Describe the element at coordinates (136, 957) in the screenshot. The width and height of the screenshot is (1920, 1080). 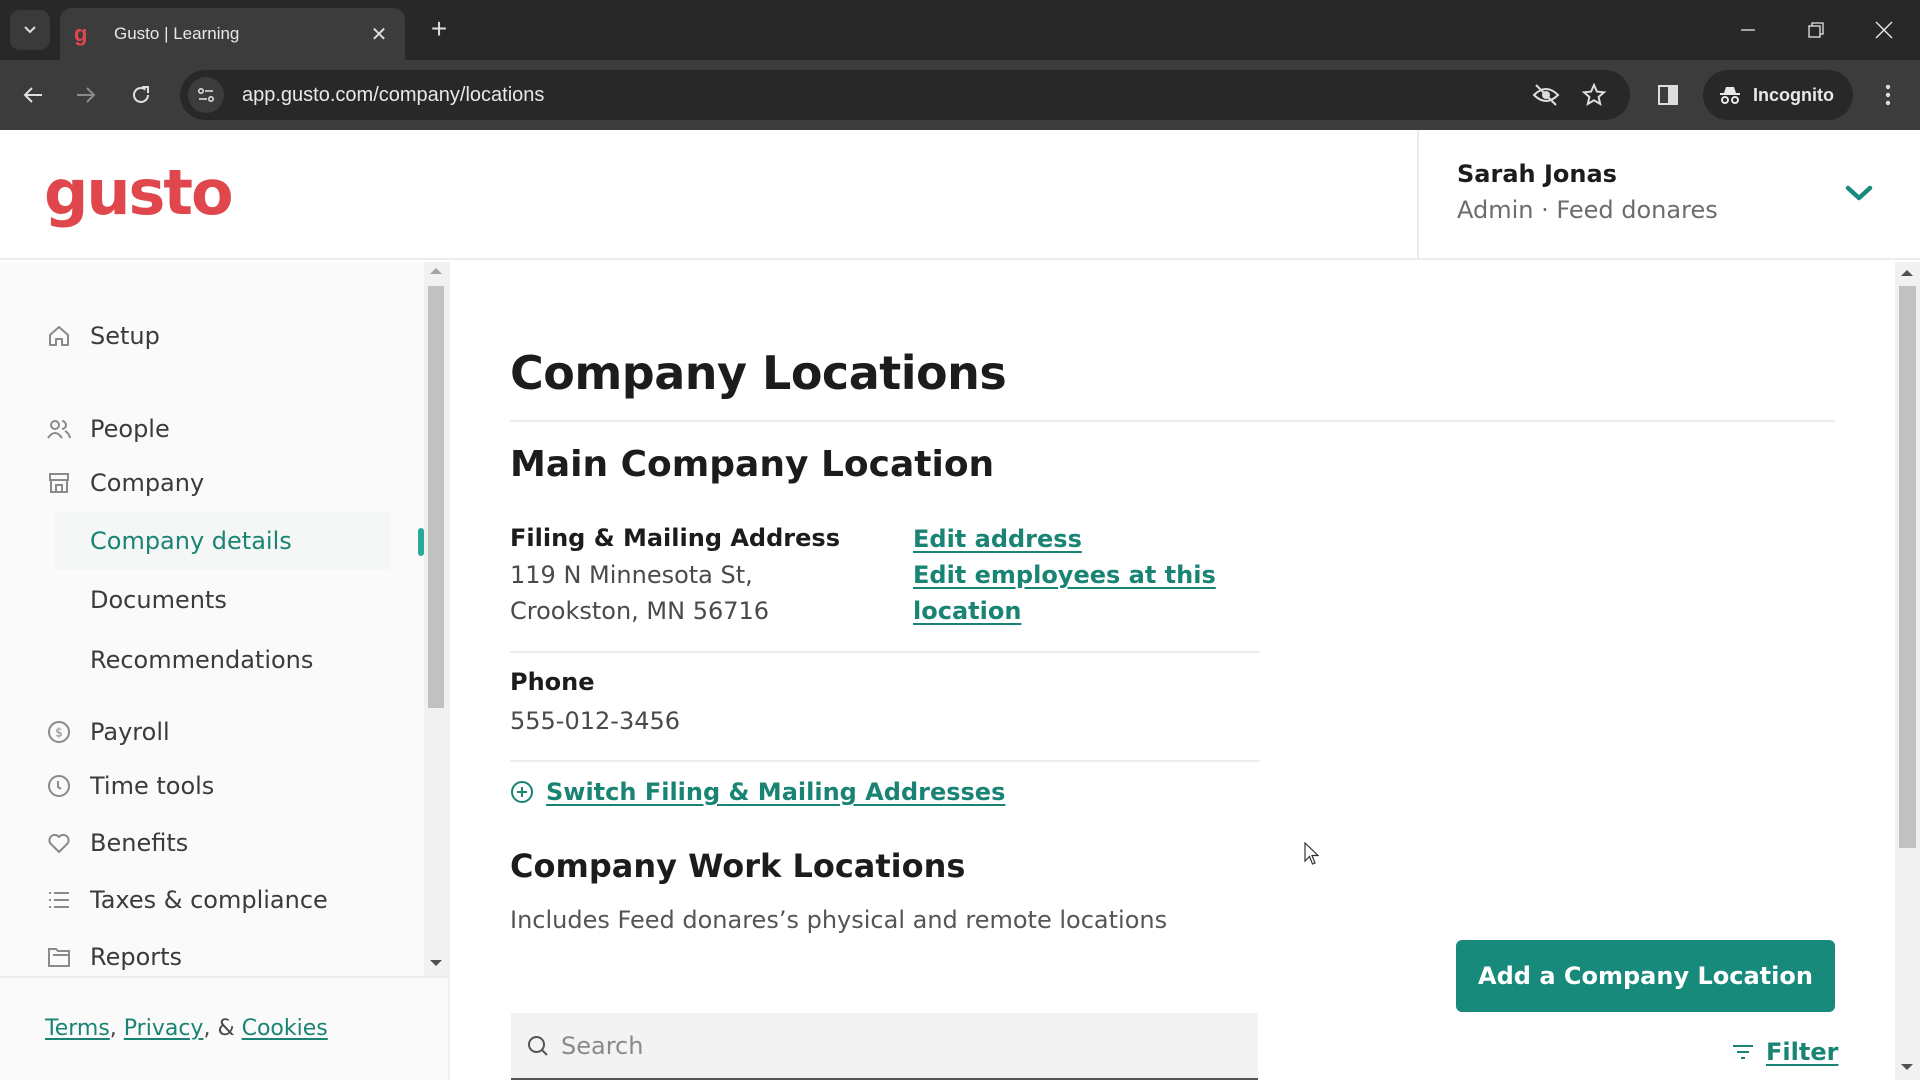
I see `sidebar-item-label: Reports` at that location.